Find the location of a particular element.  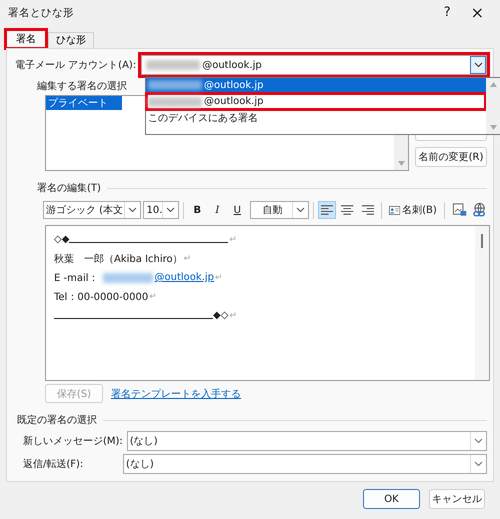

field-label: 電子メール アカウント(A): is located at coordinates (75, 65).